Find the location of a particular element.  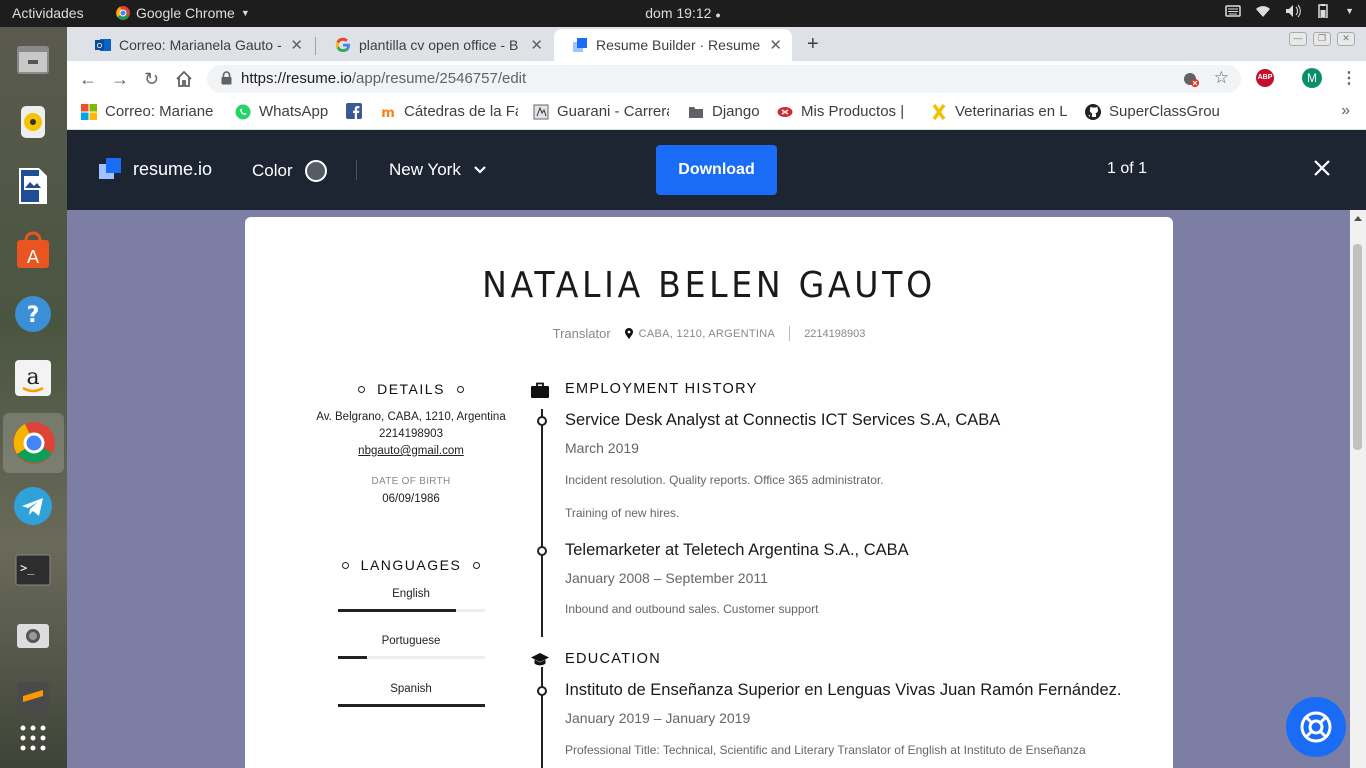

bookmark-whatsapp: WhatsApp is located at coordinates (281, 111).